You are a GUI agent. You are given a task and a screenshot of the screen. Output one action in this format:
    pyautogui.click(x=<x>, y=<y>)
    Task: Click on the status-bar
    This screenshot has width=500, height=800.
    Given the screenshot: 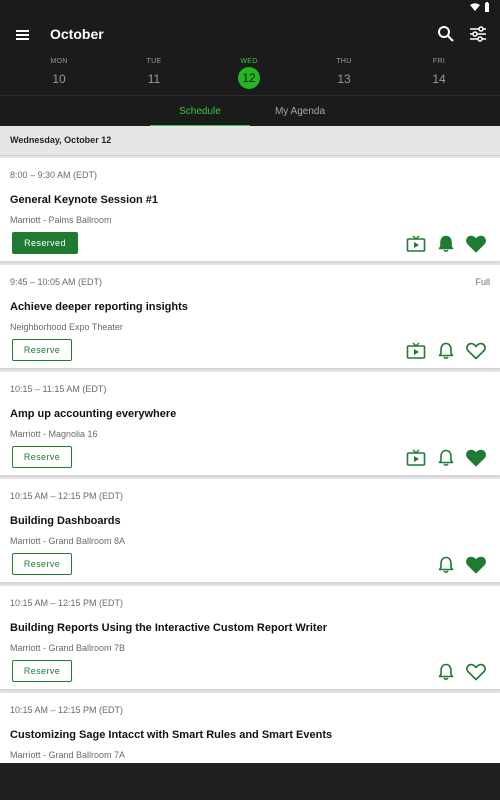 What is the action you would take?
    pyautogui.click(x=250, y=8)
    